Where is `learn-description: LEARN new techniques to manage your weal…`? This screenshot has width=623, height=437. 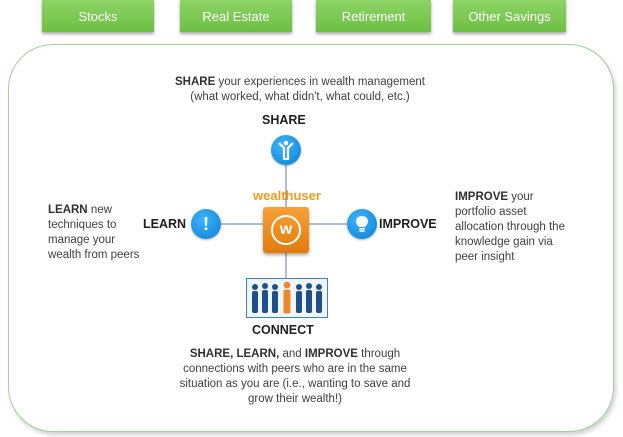 learn-description: LEARN new techniques to manage your weal… is located at coordinates (103, 233).